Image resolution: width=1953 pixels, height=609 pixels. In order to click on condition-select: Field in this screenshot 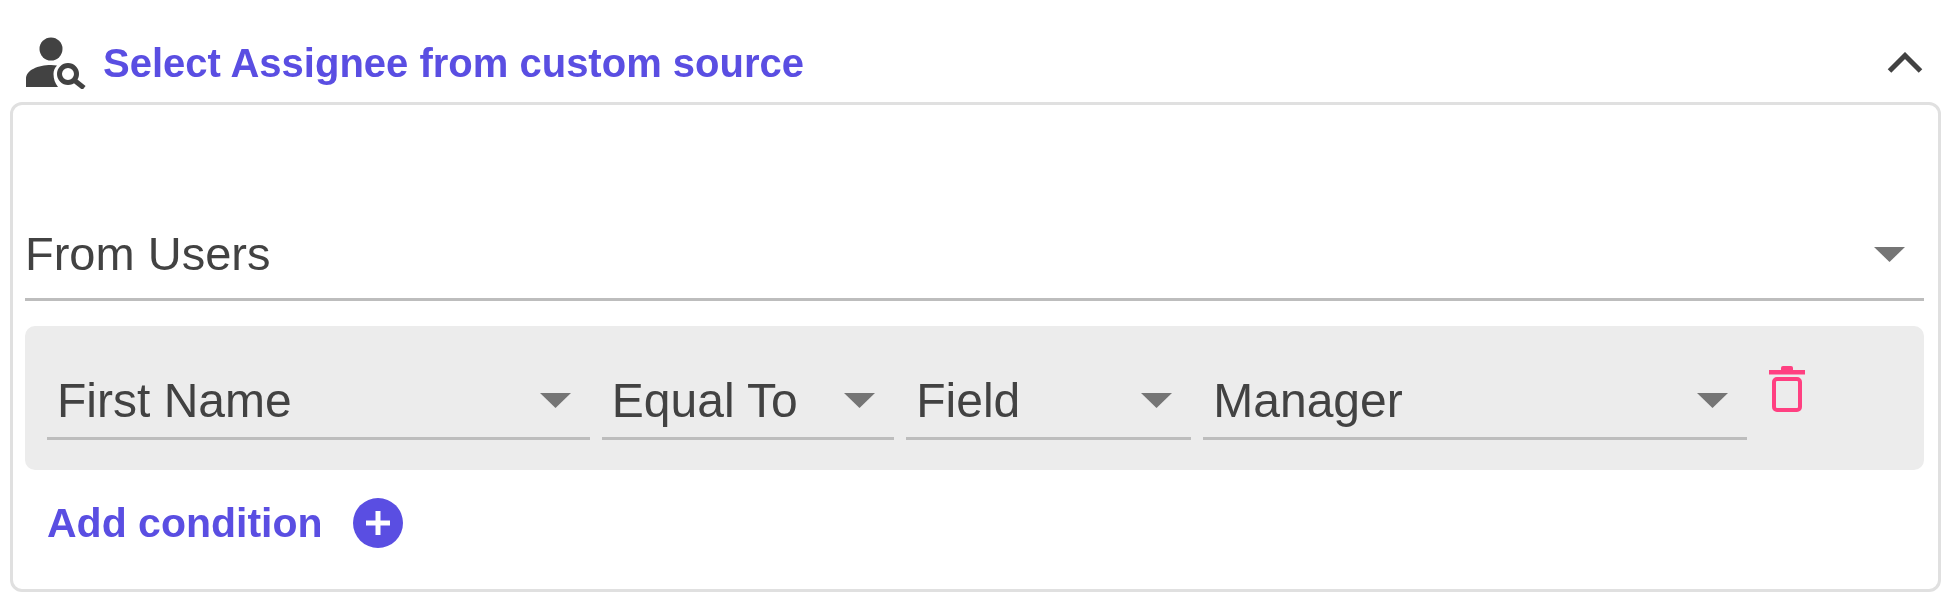, I will do `click(1049, 407)`.